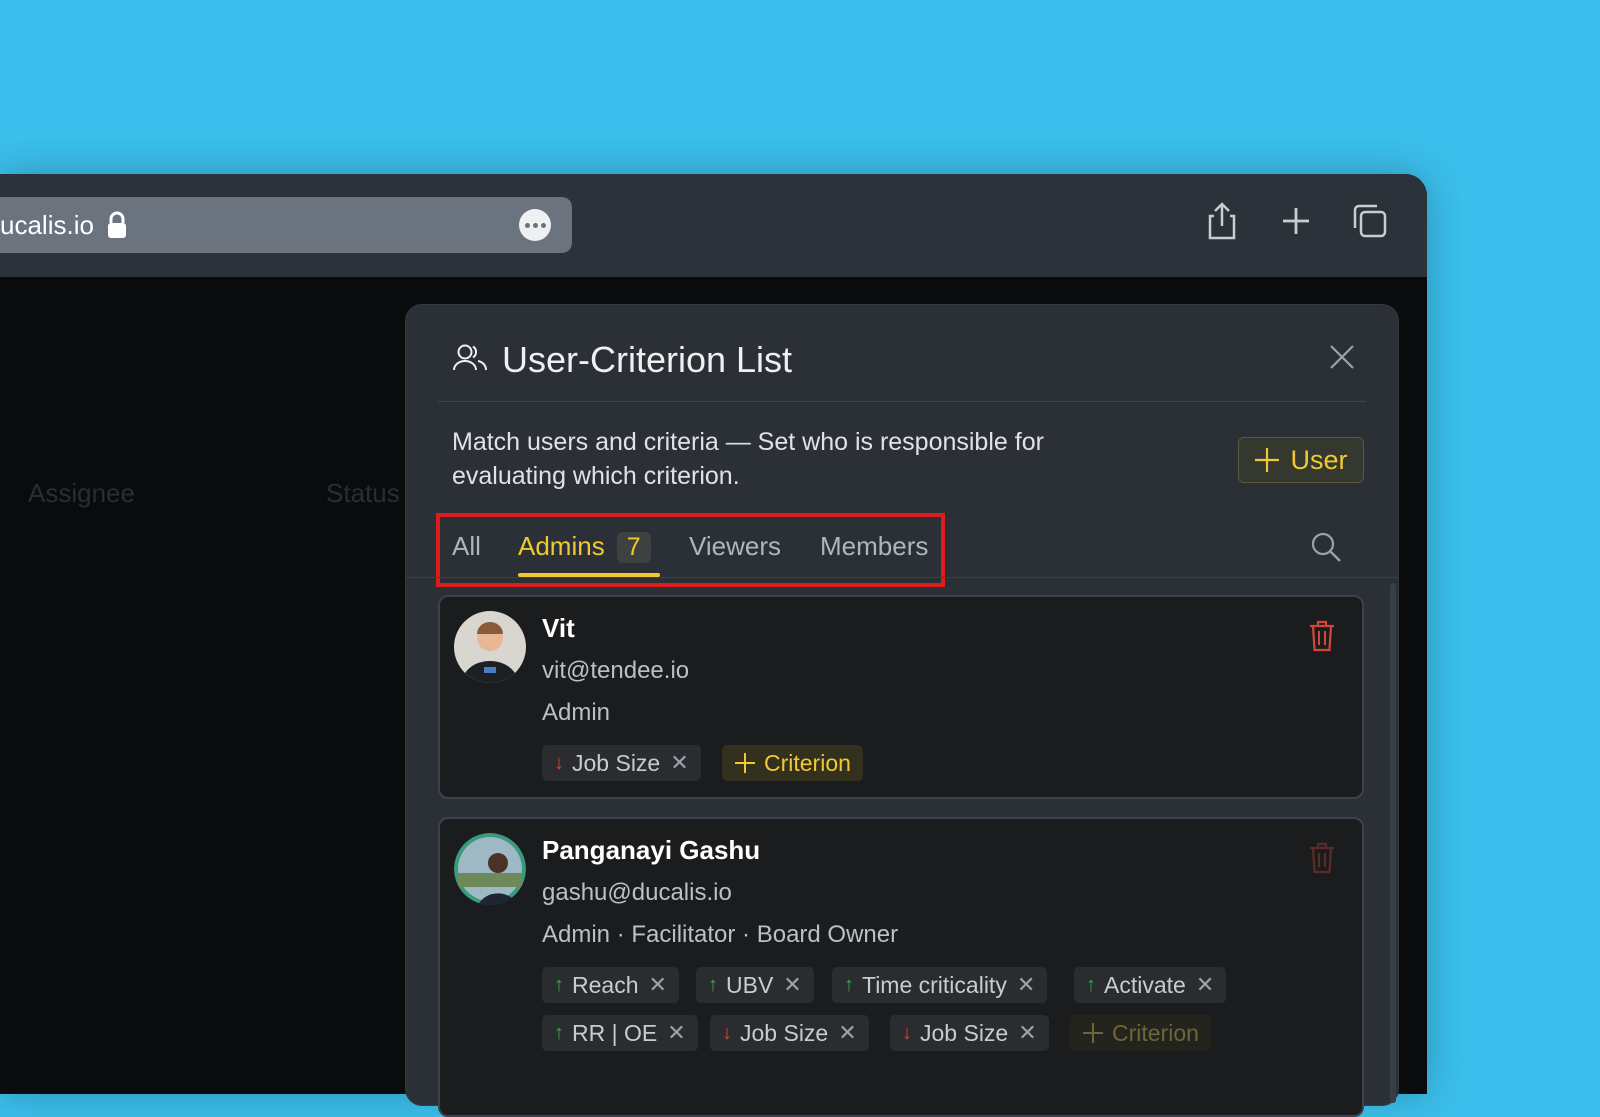 This screenshot has height=1117, width=1600. I want to click on criterion-chip: ↑ UBV ✕, so click(755, 985).